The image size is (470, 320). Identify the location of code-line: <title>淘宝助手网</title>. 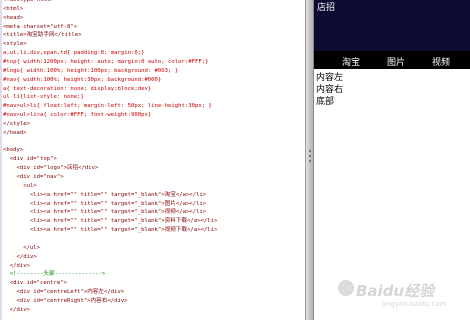
(42, 35).